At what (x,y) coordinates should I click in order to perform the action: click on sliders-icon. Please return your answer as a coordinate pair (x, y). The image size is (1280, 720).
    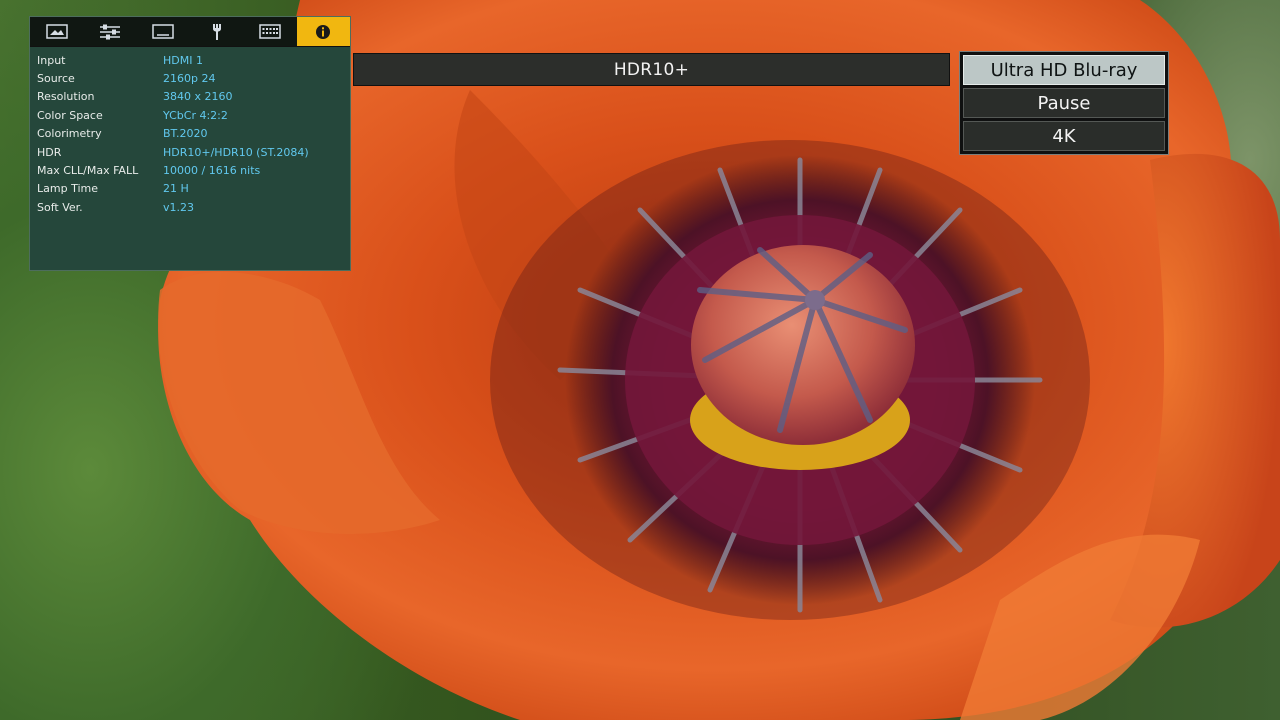
    Looking at the image, I should click on (109, 31).